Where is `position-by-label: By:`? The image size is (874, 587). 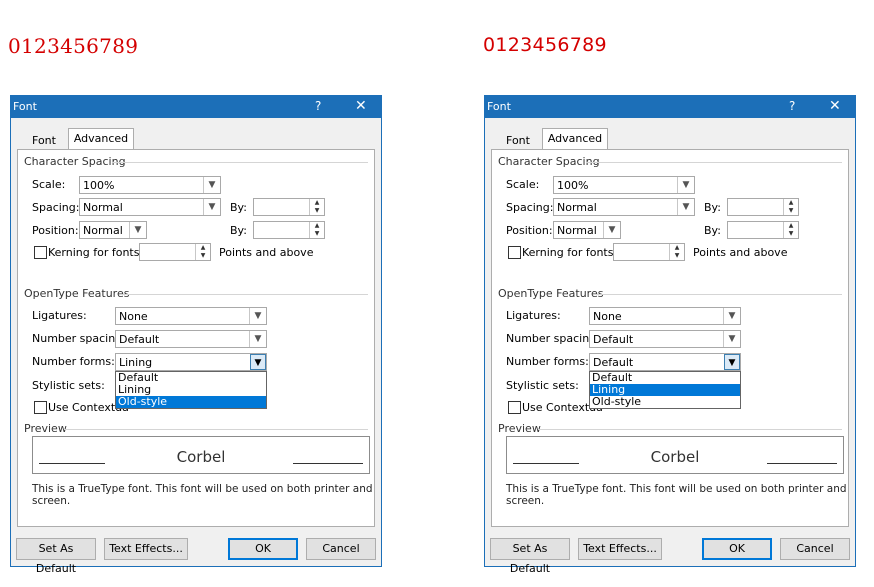 position-by-label: By: is located at coordinates (712, 230).